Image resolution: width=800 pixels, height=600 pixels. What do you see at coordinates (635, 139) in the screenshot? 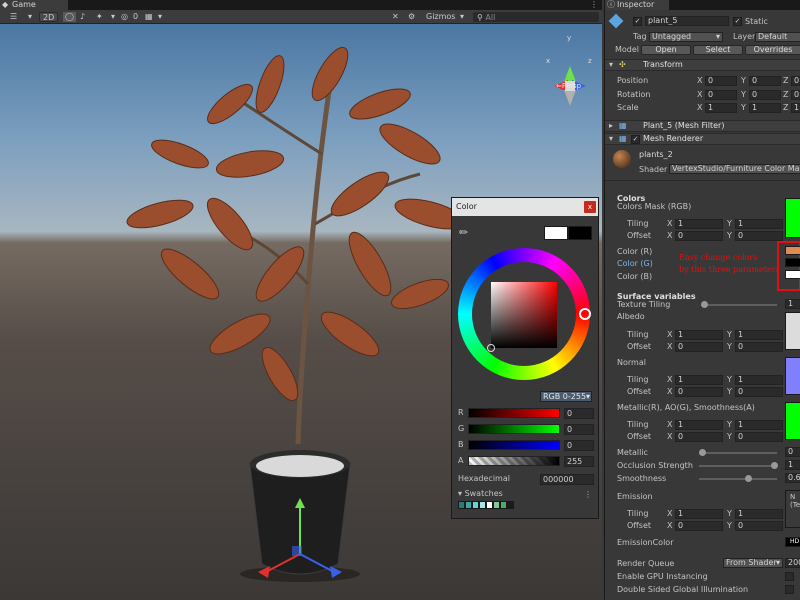
I see `mesh-renderer-enabled-checkbox: ✓` at bounding box center [635, 139].